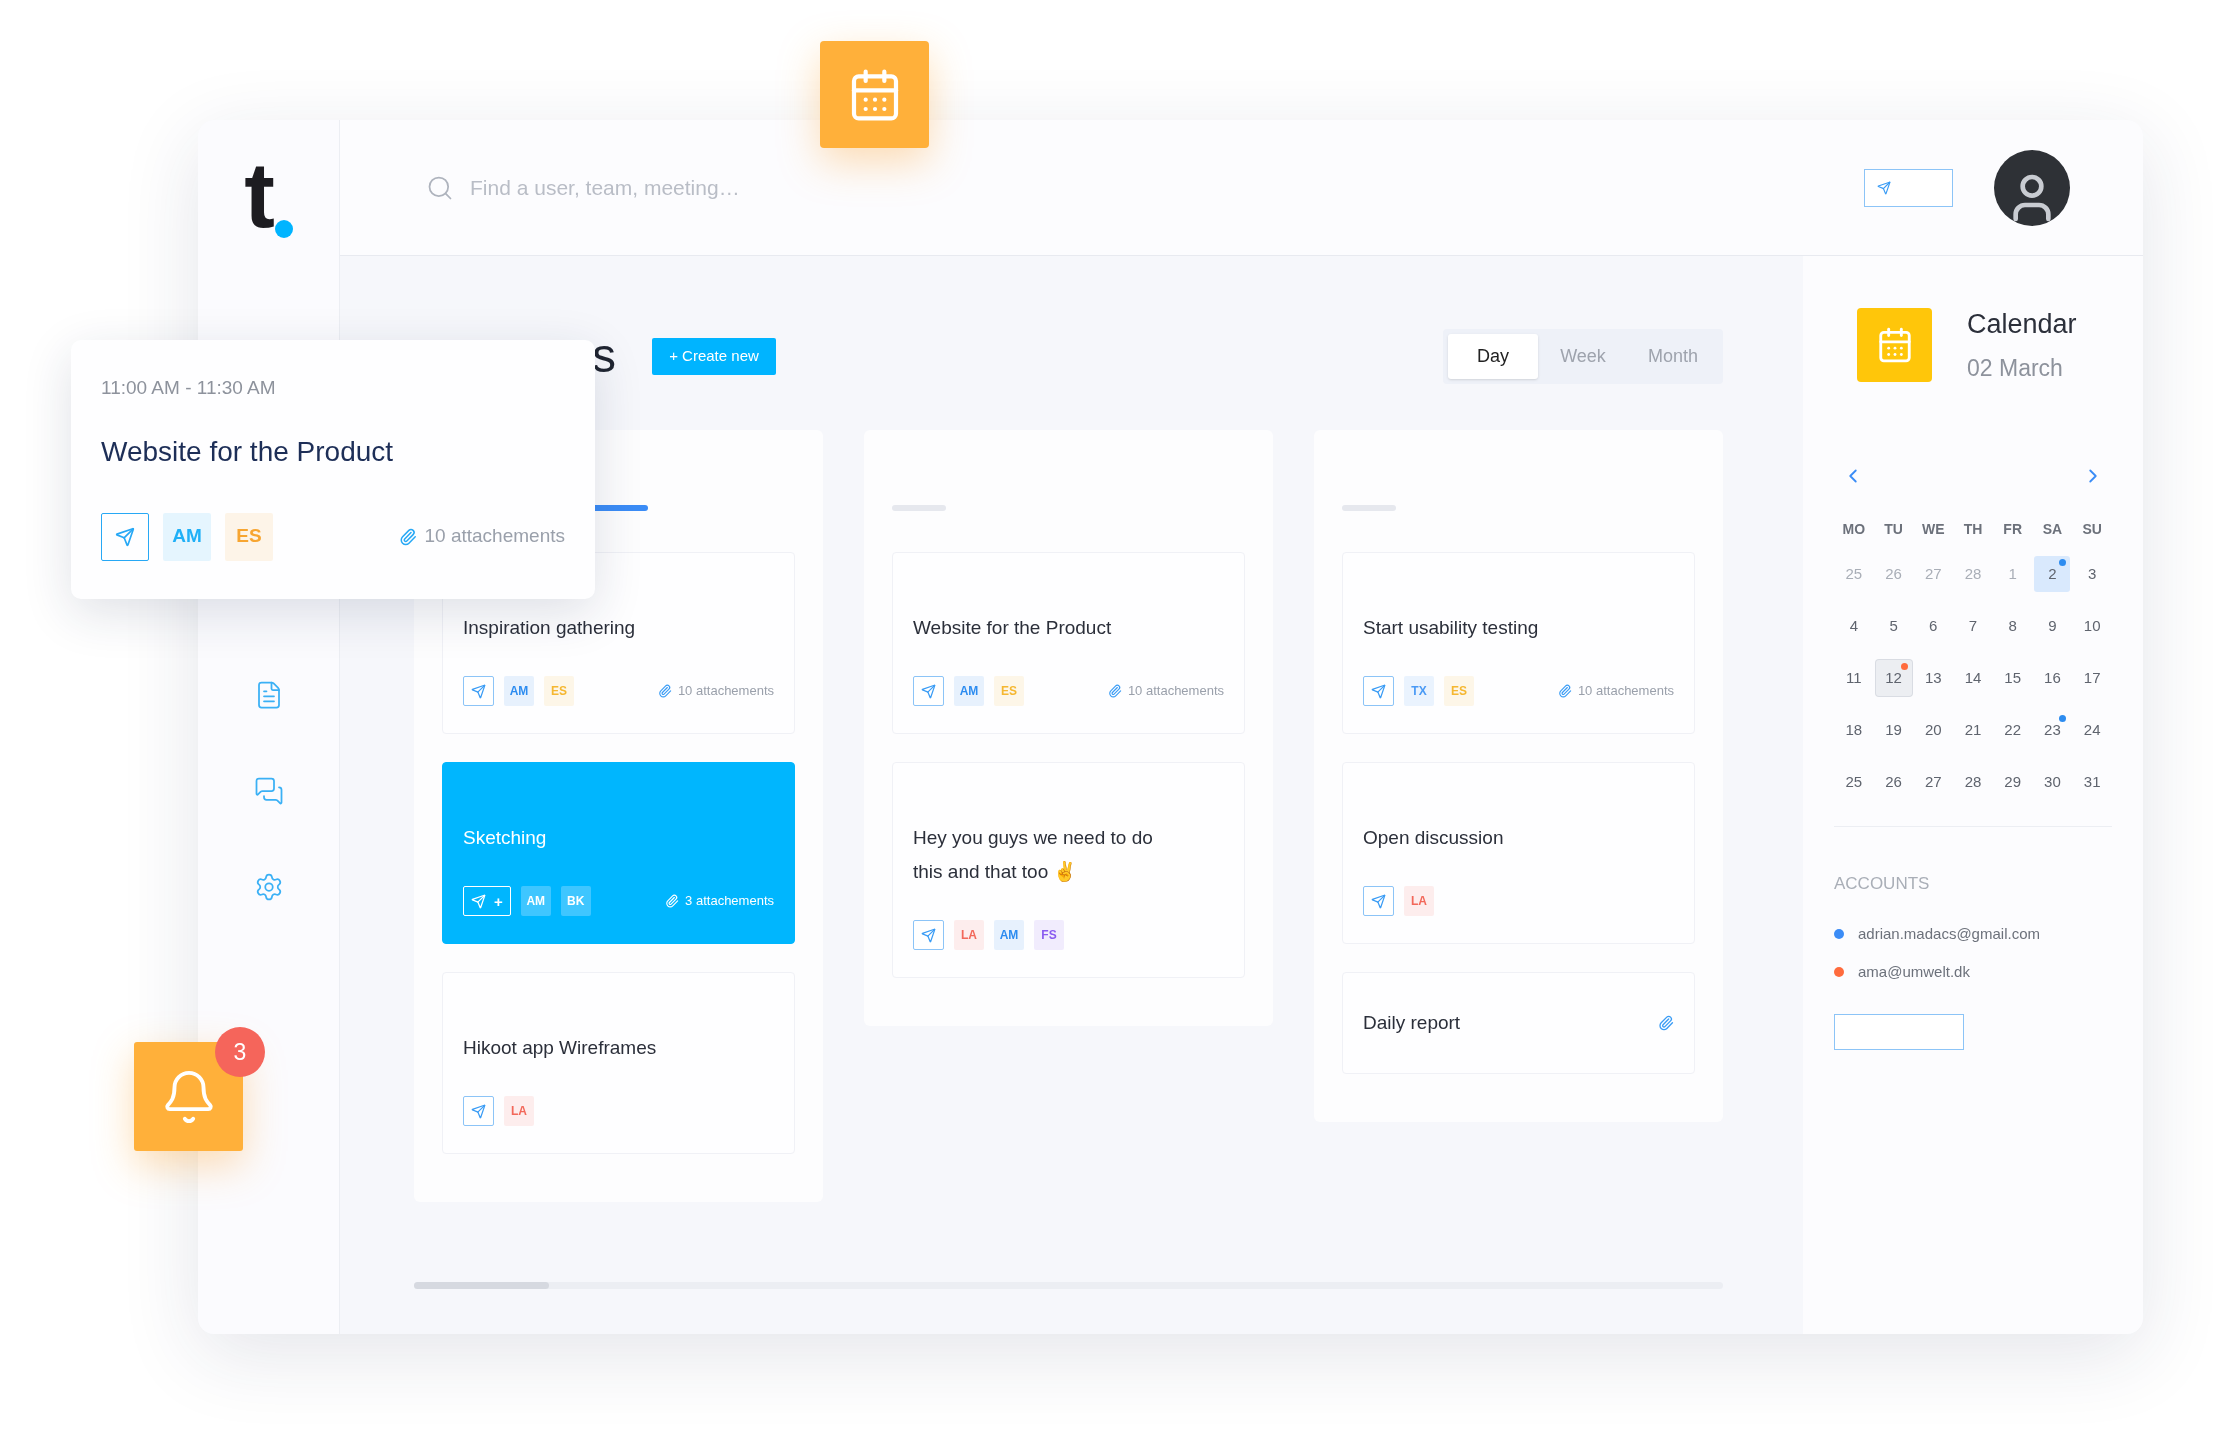 The width and height of the screenshot is (2214, 1436). I want to click on weekday-label: SU, so click(2092, 529).